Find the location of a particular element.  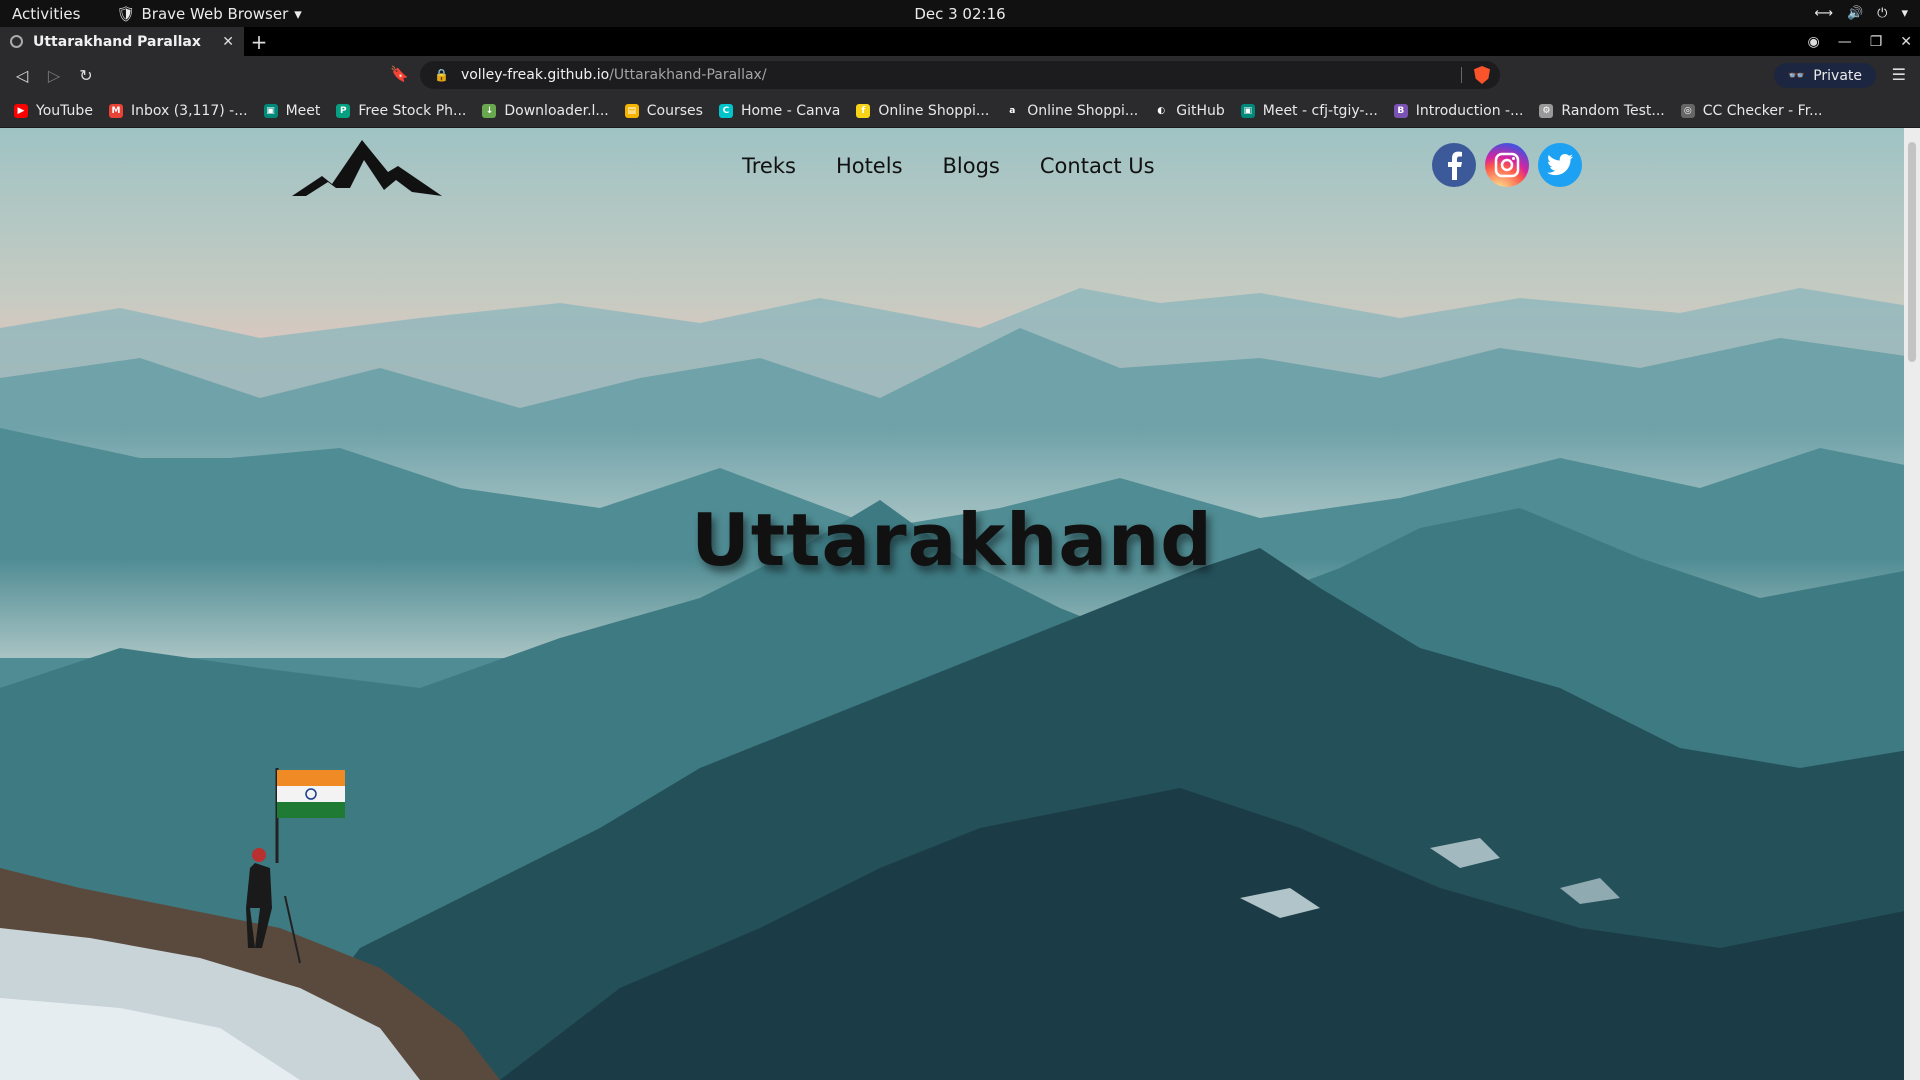

volume-icon: 🔊 is located at coordinates (1855, 13).